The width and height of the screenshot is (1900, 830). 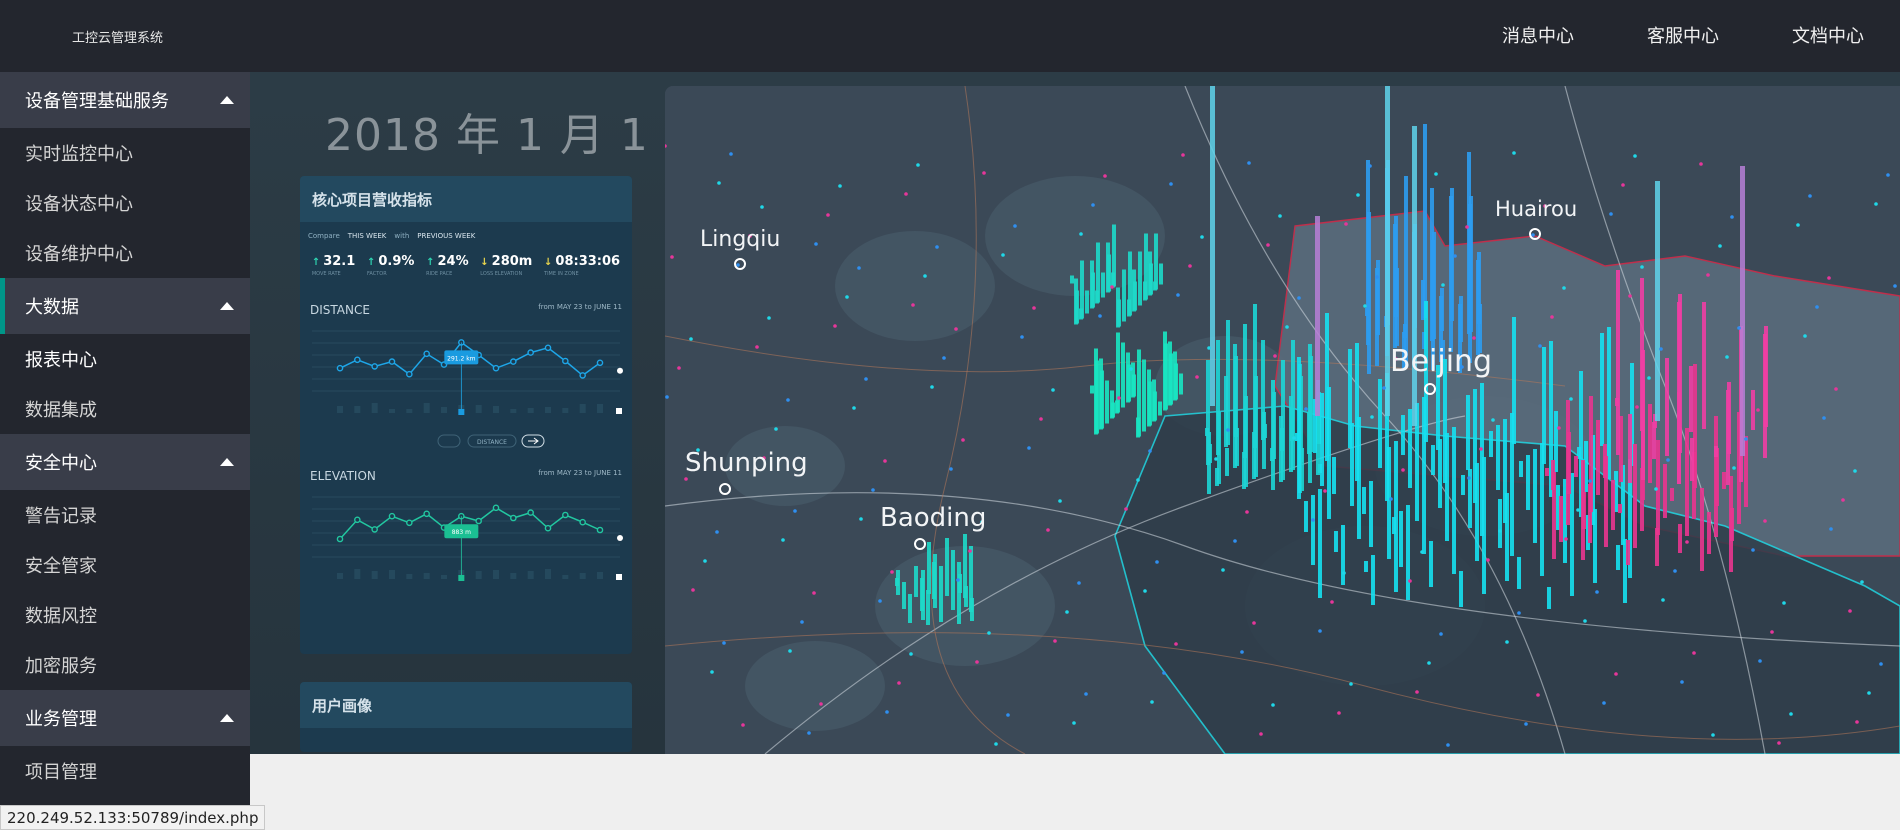 I want to click on sidebar-item-status: 设备状态中心, so click(x=125, y=203).